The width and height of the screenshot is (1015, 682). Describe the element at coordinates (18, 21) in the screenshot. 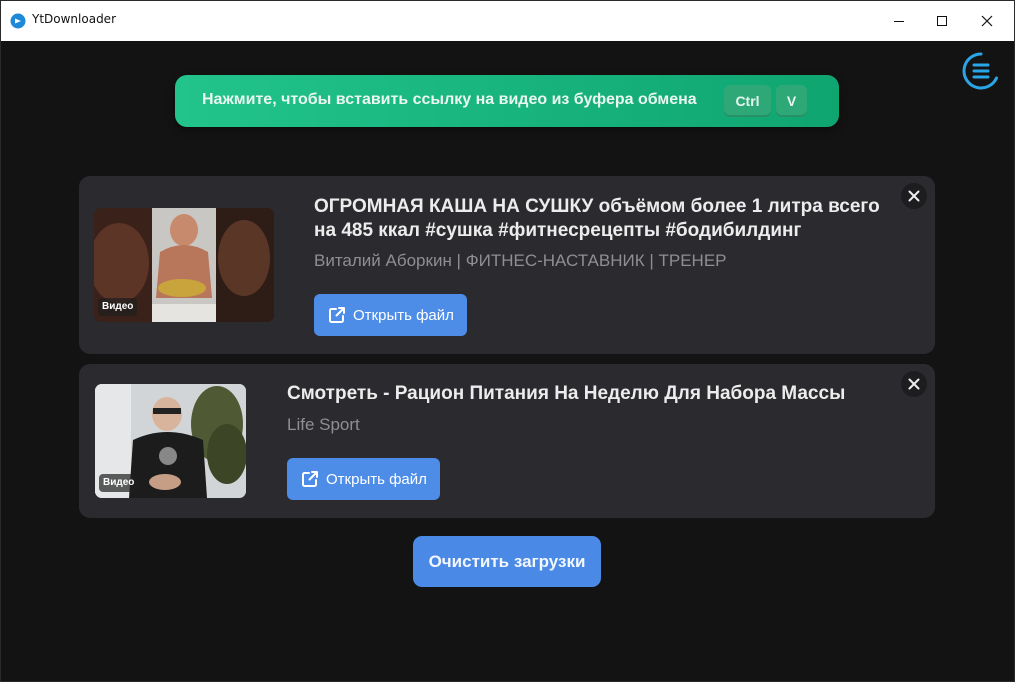

I see `app-logo-icon` at that location.